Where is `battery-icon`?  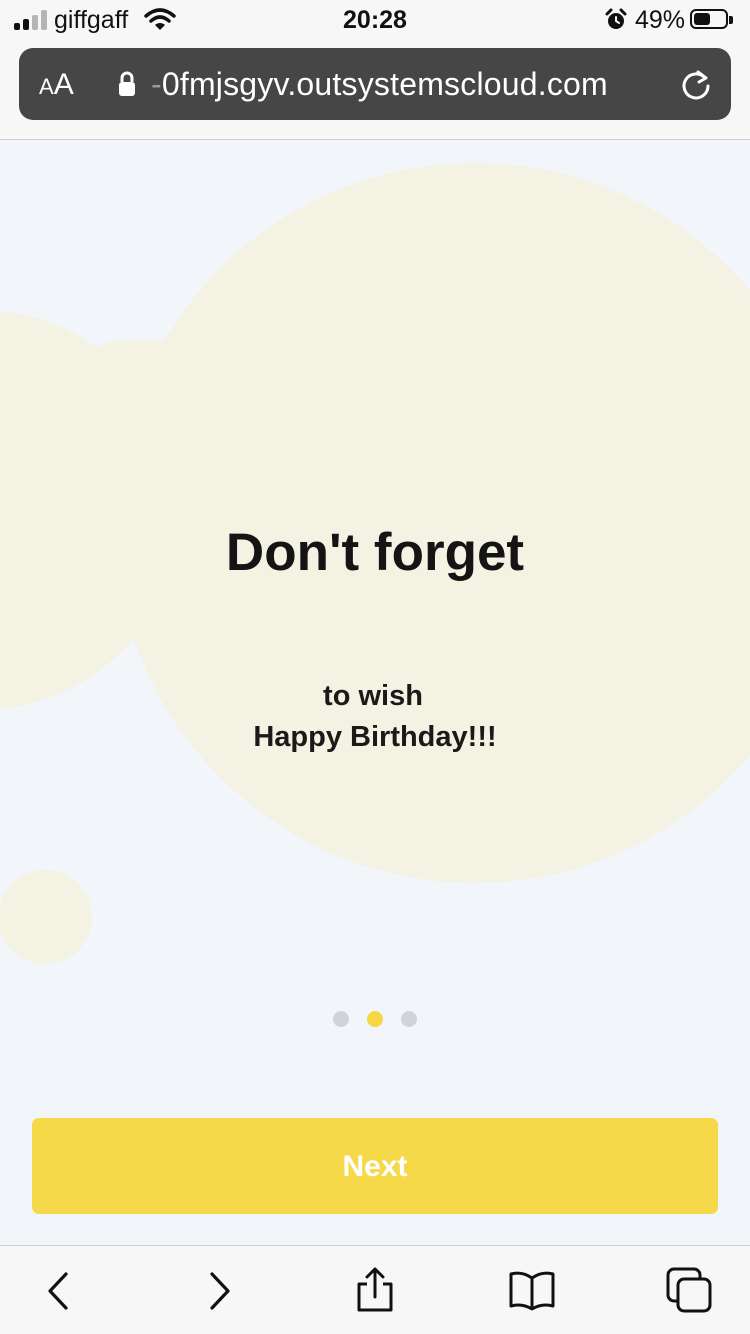
battery-icon is located at coordinates (712, 20).